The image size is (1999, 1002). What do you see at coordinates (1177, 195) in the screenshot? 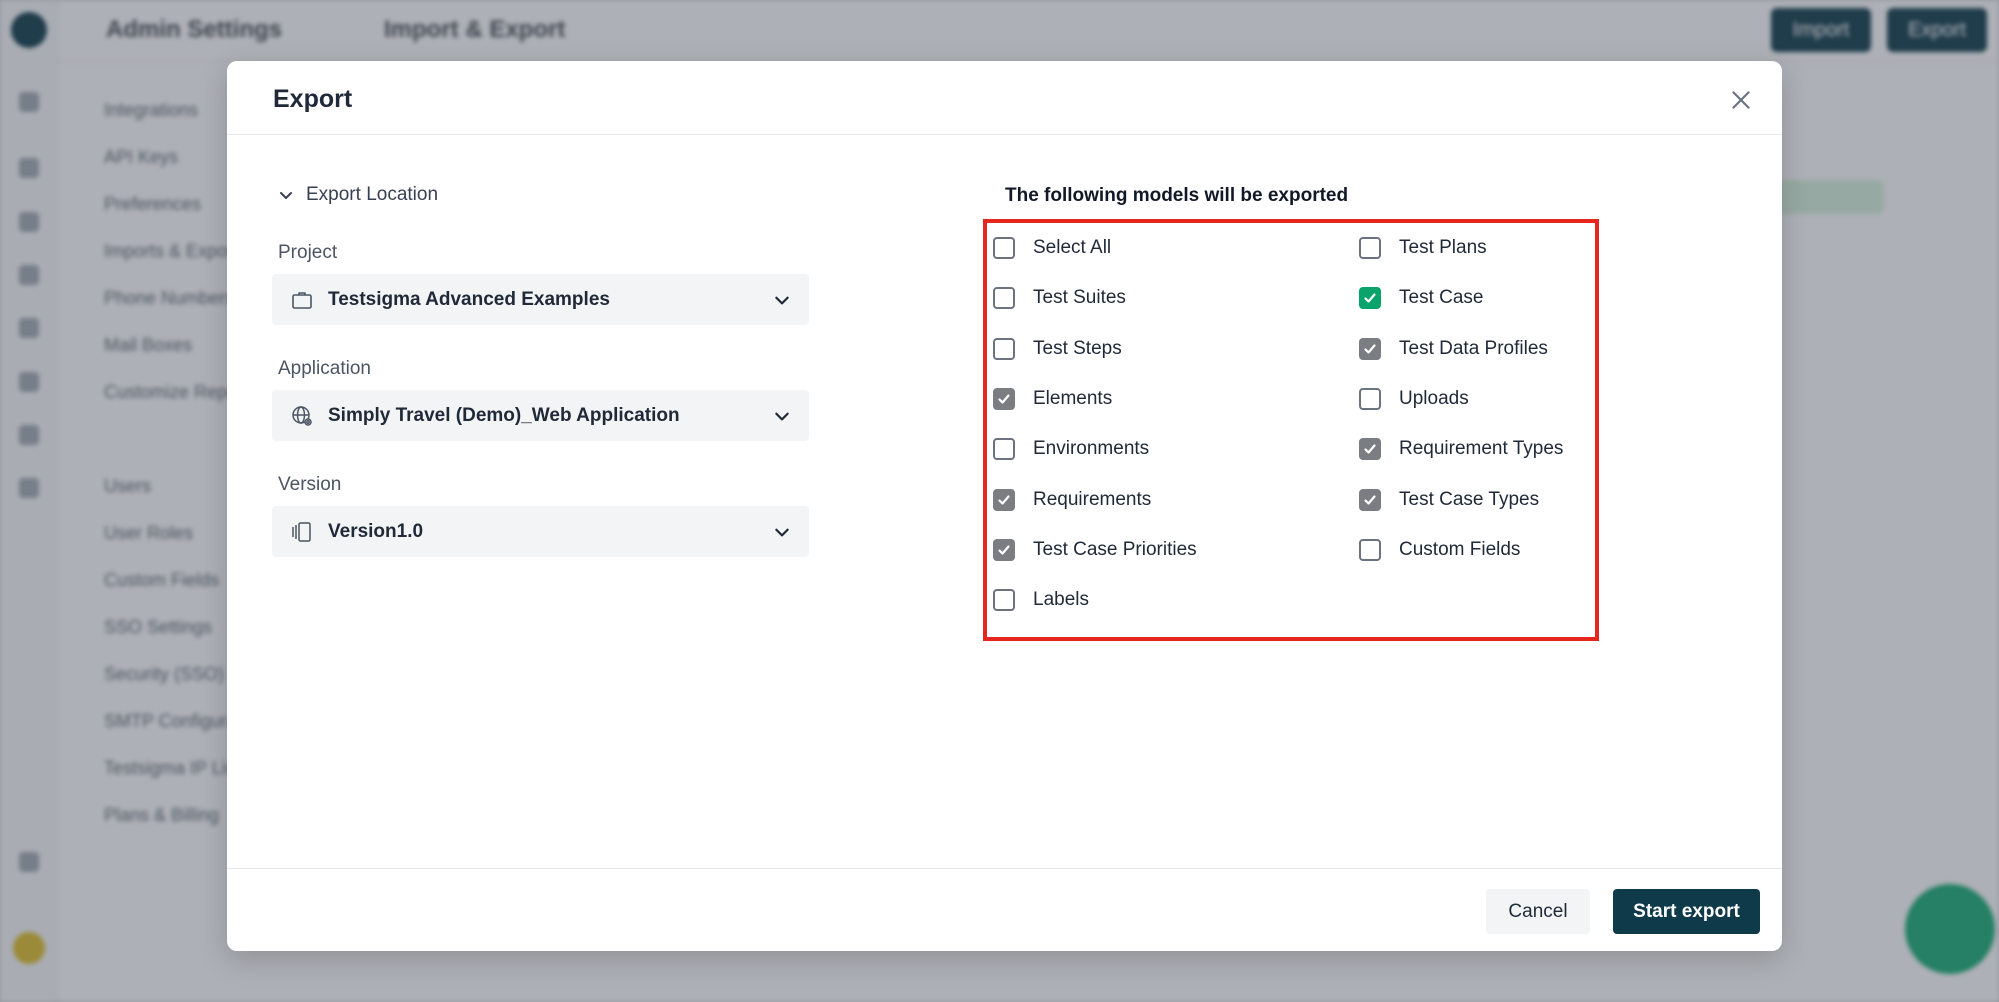
I see `models-heading: The following models will be exported` at bounding box center [1177, 195].